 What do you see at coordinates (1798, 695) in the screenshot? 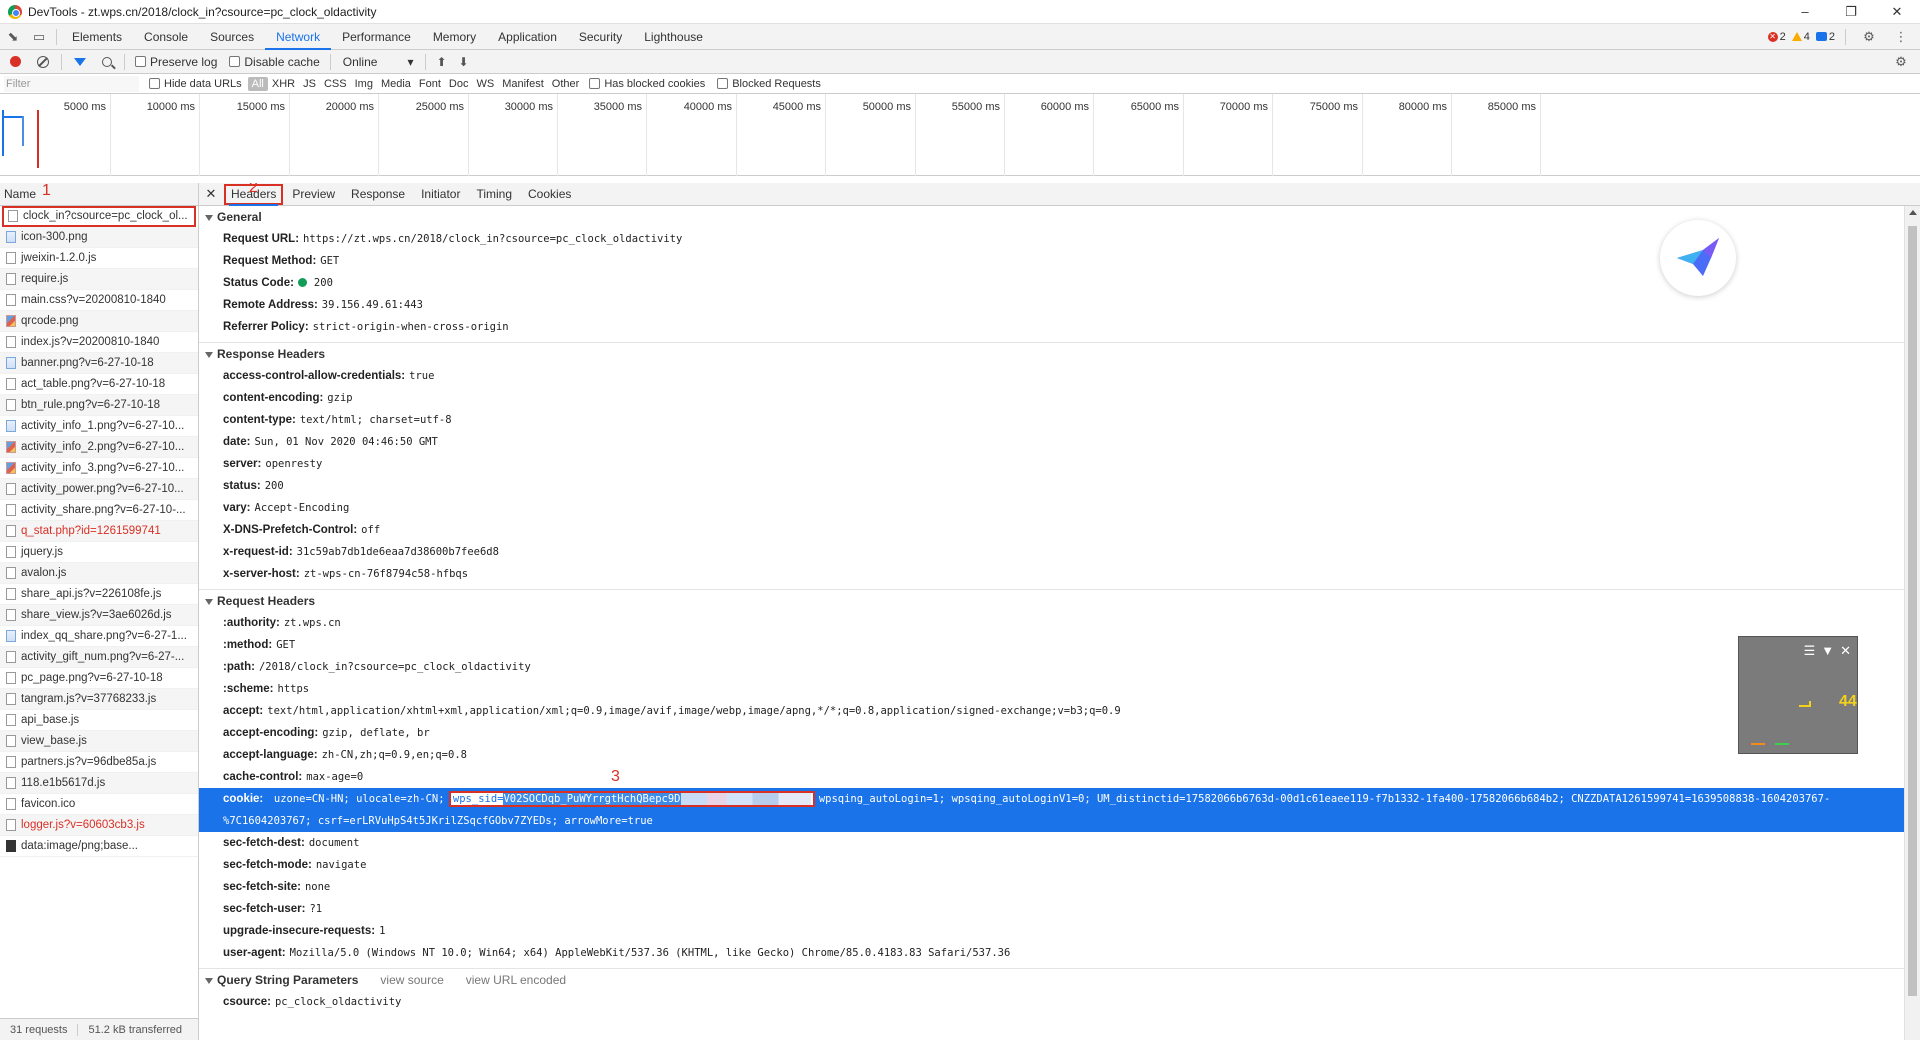
I see `fps-meter-widget: ☰ ▼ ✕ 44` at bounding box center [1798, 695].